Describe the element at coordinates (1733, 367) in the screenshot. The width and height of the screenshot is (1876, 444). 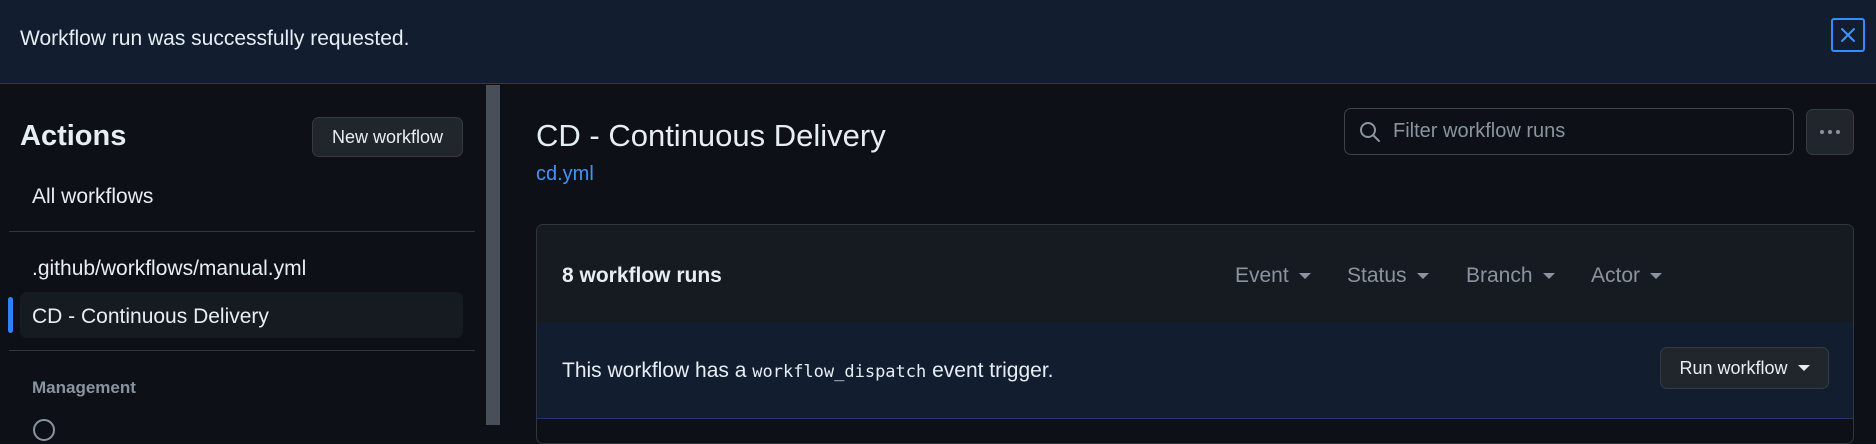
I see `run-workflow-label: Run workflow` at that location.